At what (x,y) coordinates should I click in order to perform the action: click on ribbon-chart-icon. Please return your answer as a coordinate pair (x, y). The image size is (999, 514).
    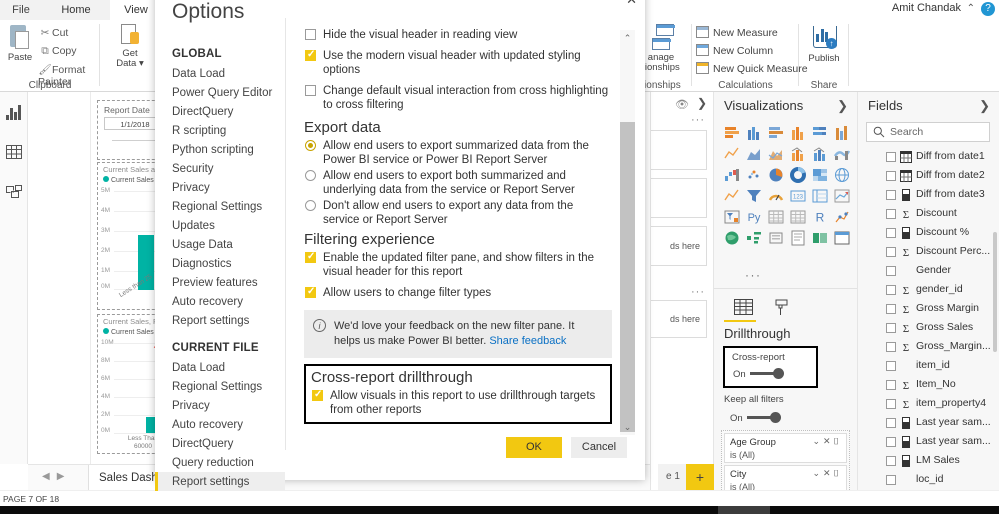
    Looking at the image, I should click on (842, 153).